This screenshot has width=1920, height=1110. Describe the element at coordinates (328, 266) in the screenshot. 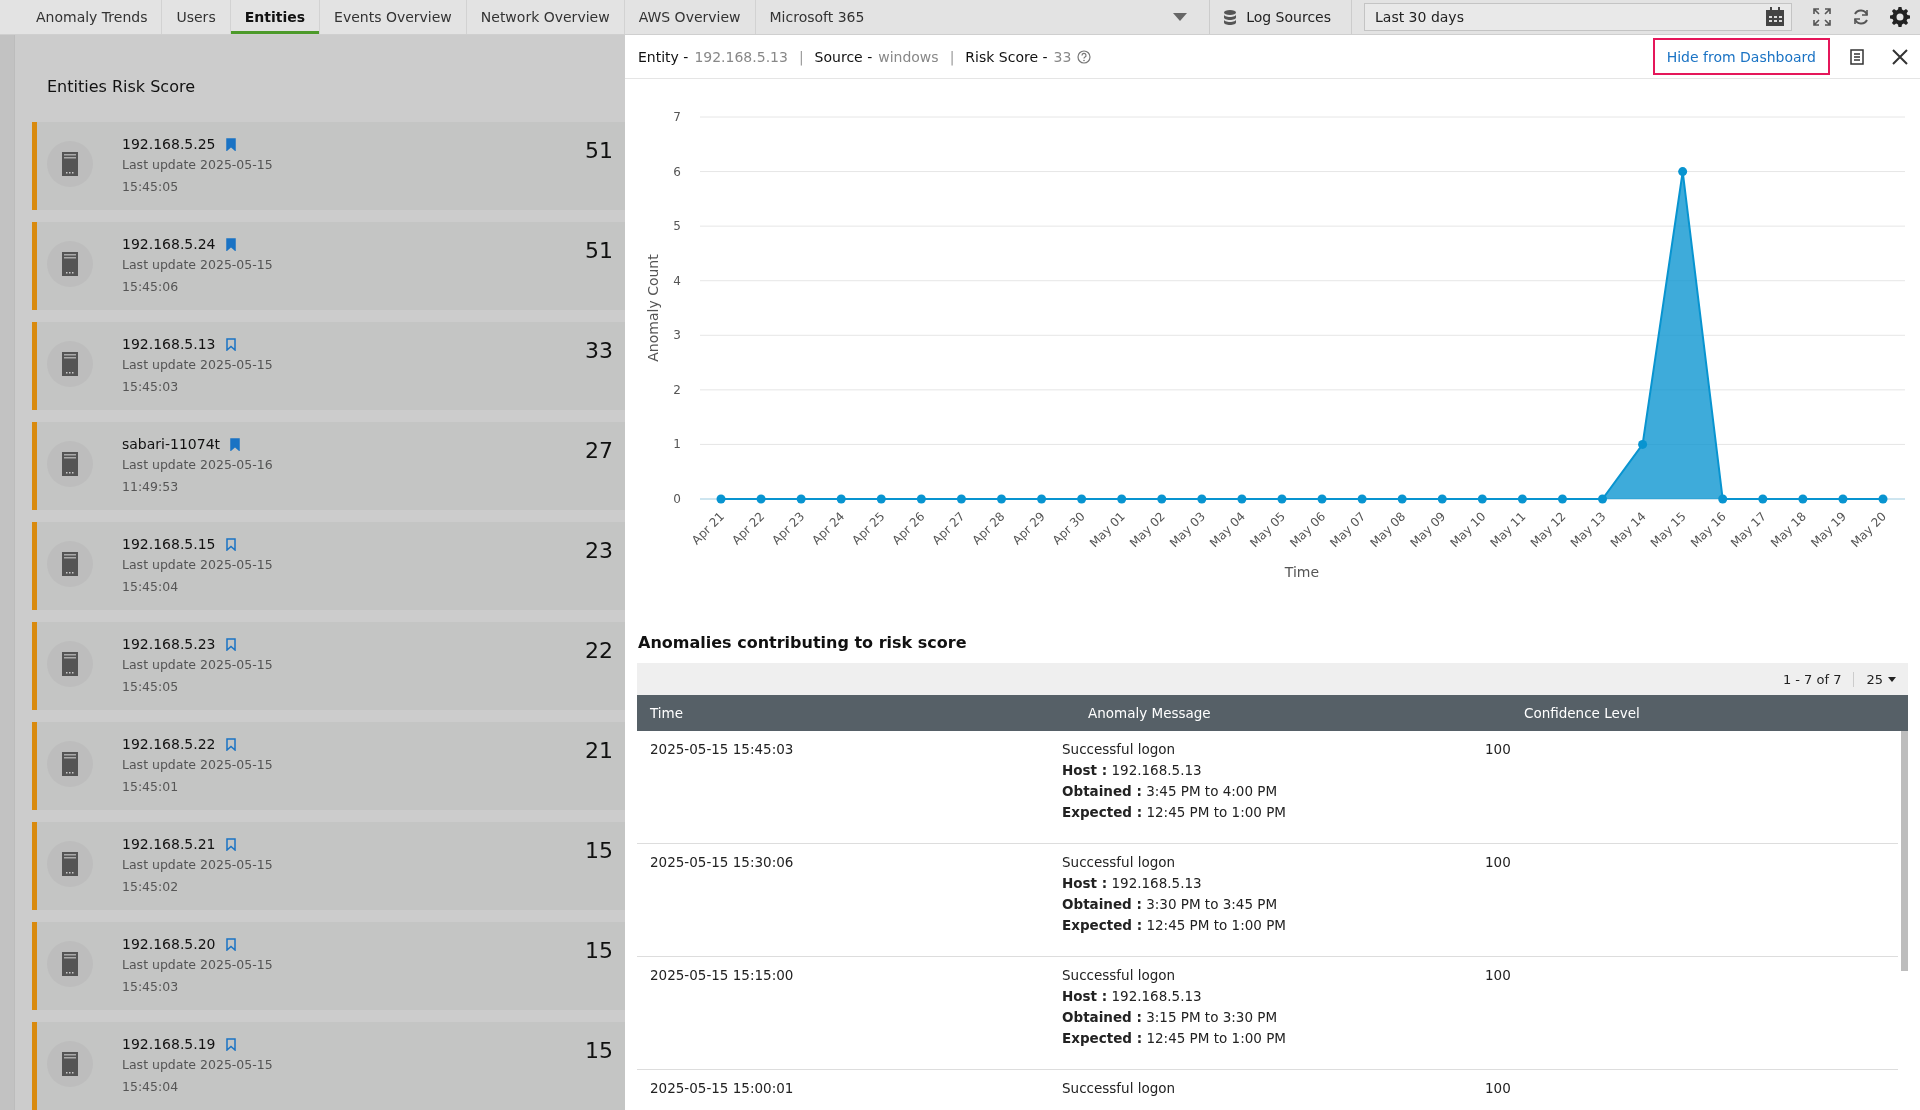

I see `entity-card: 192.168.5.24 Last update 2025-05-15 15:45:06 51` at that location.